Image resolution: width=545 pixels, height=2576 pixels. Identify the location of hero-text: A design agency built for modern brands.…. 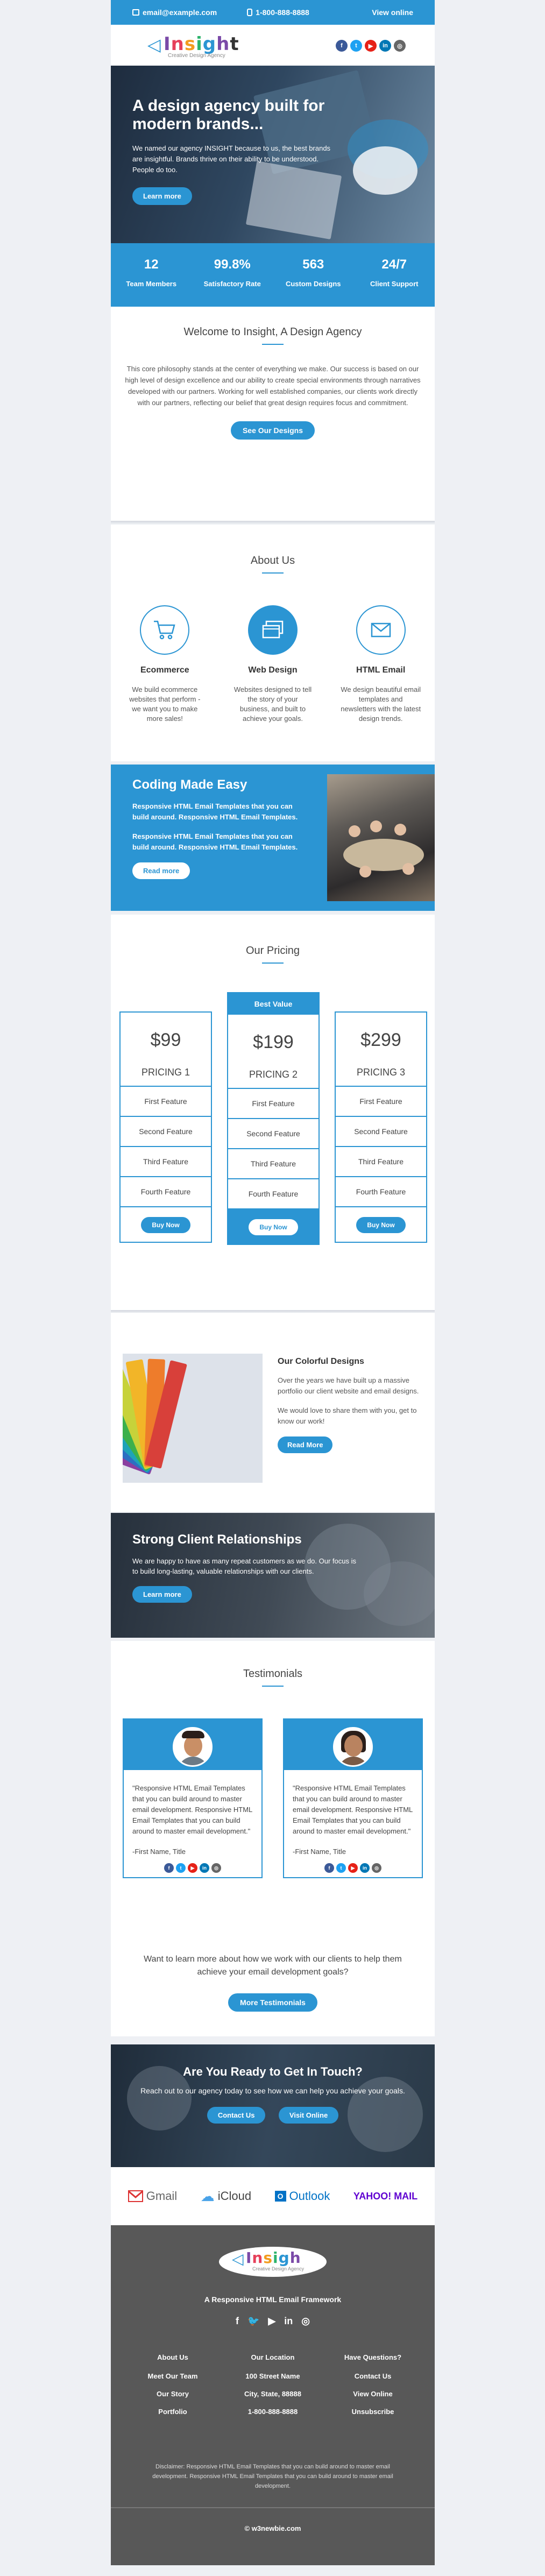
(234, 151).